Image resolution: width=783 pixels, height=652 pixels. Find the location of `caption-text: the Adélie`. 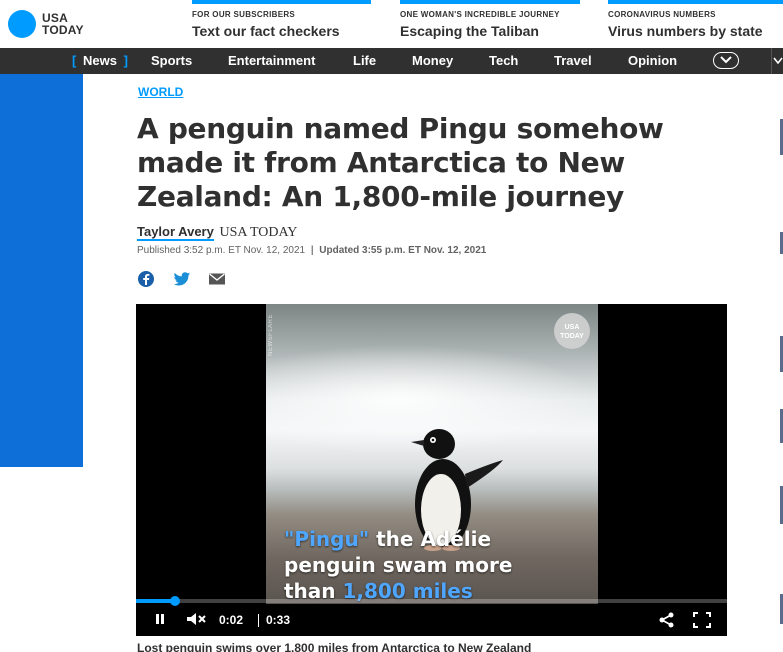

caption-text: the Adélie is located at coordinates (430, 539).